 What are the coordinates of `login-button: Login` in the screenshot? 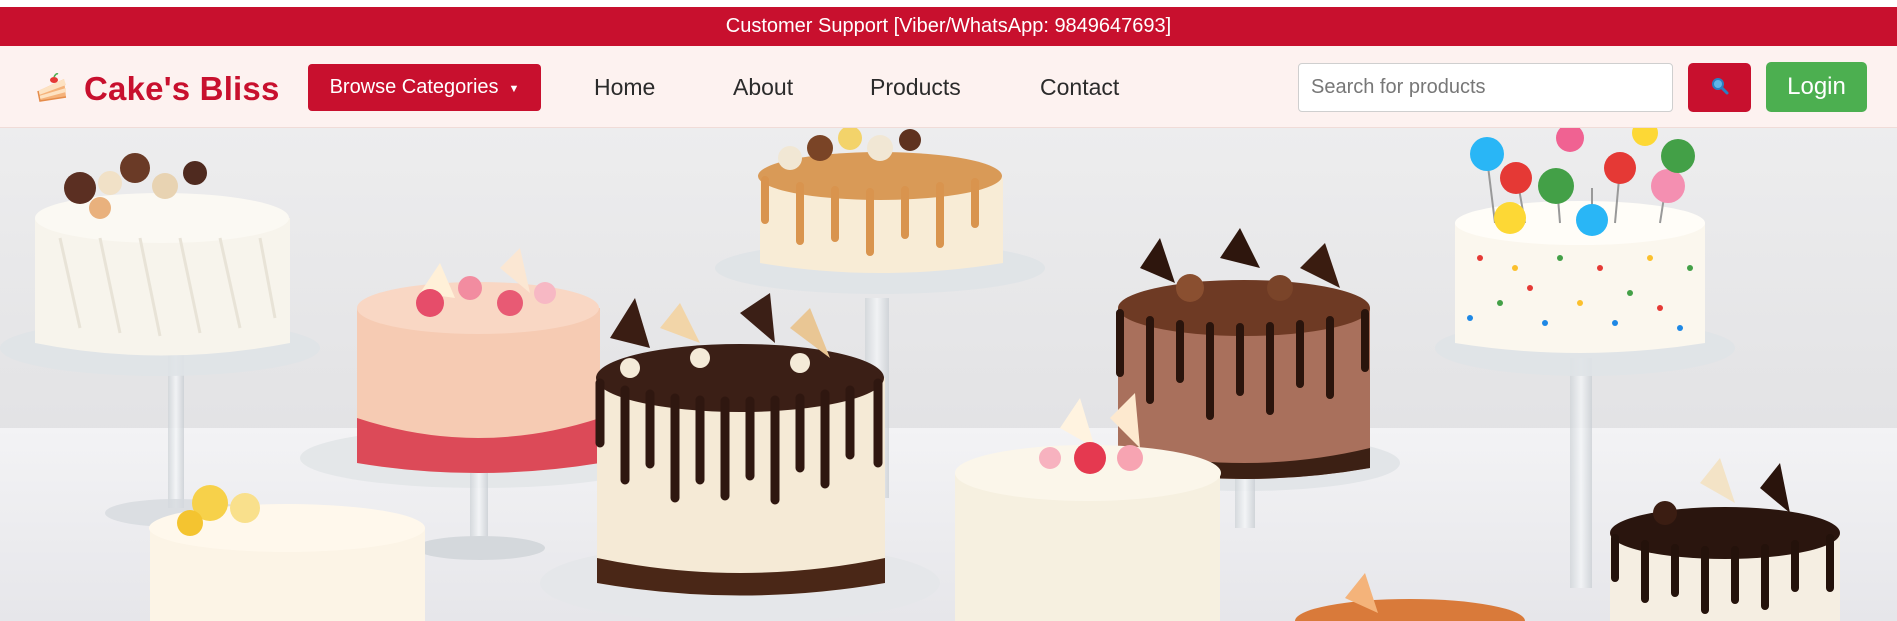 It's located at (1816, 87).